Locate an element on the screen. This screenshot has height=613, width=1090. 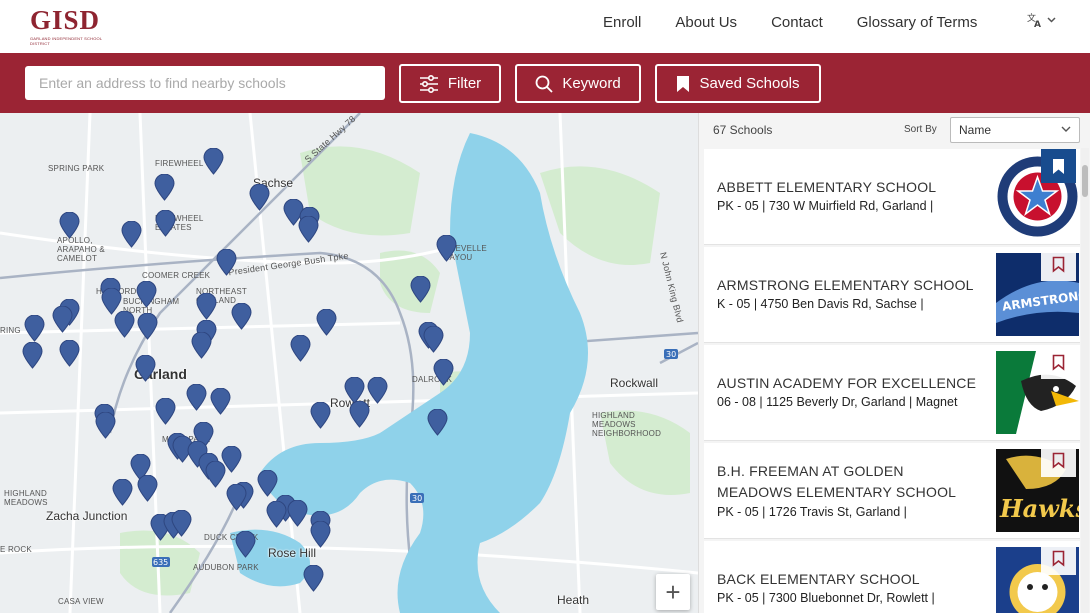
filter-button: Filter is located at coordinates (450, 83).